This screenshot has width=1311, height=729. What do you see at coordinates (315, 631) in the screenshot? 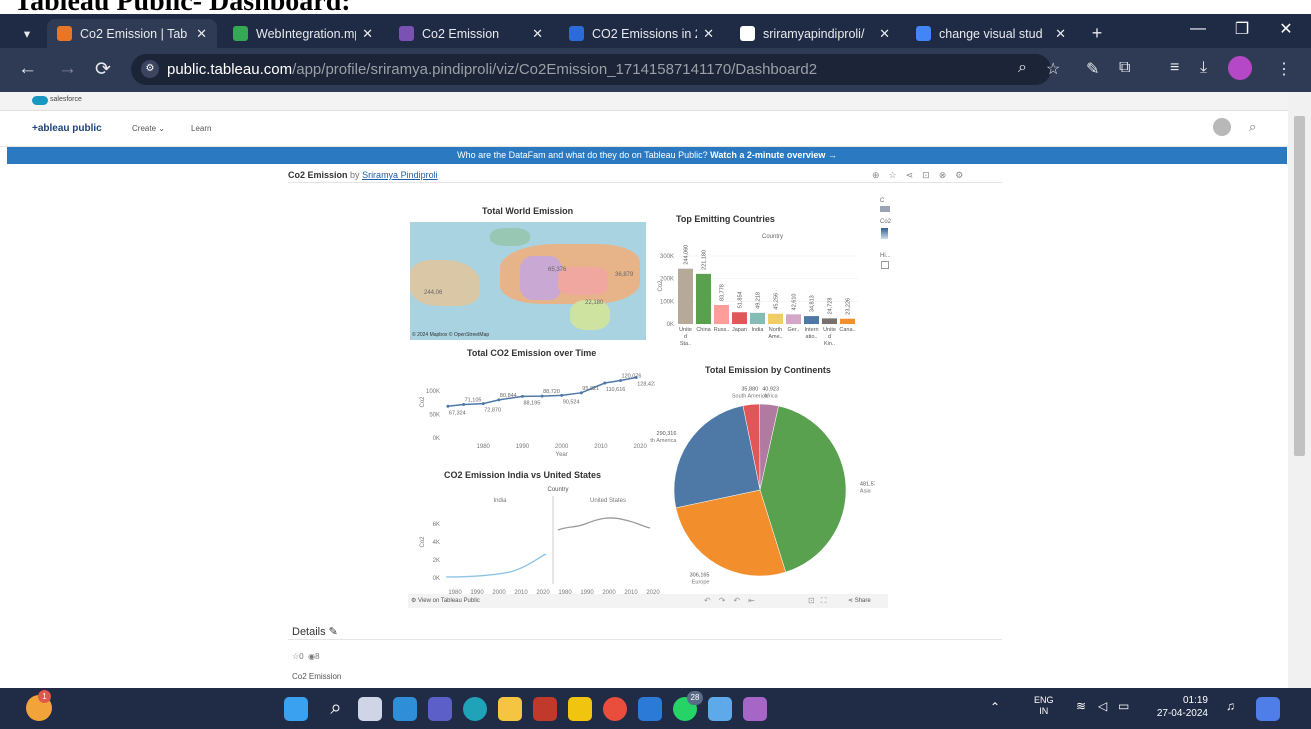
I see `details-heading: Details ✎` at bounding box center [315, 631].